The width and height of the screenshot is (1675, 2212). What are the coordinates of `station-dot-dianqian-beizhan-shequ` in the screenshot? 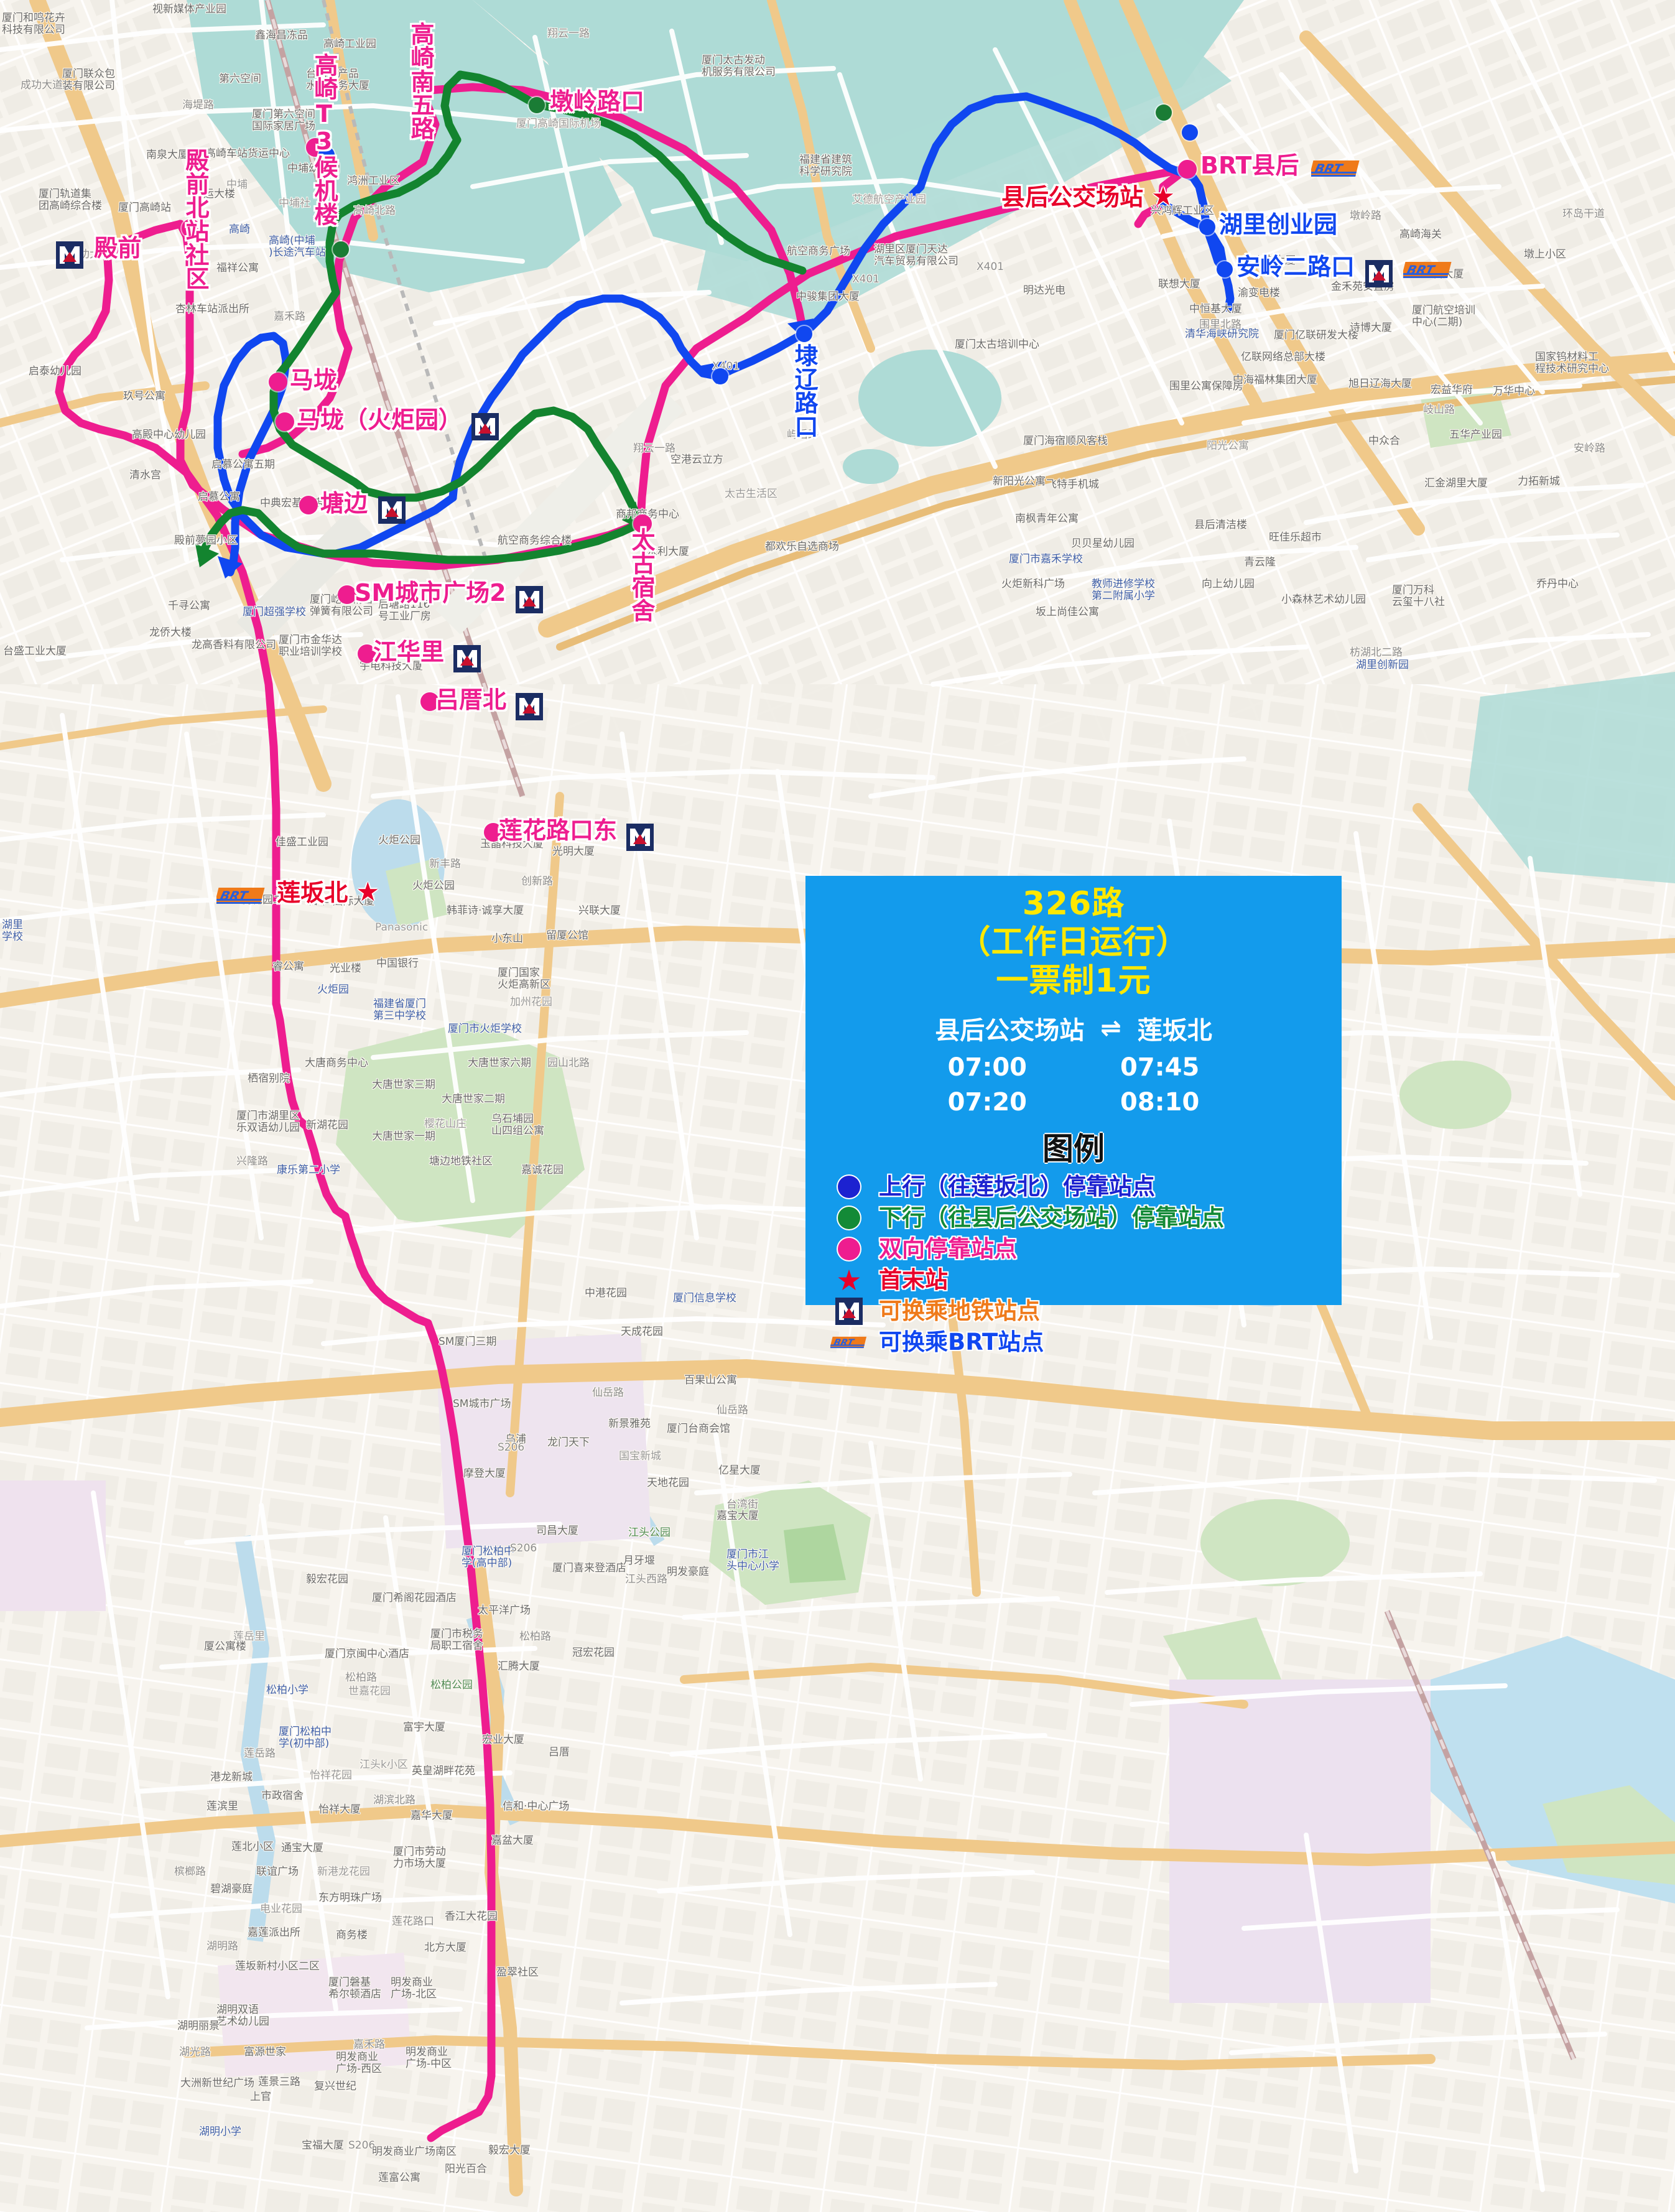 It's located at (191, 228).